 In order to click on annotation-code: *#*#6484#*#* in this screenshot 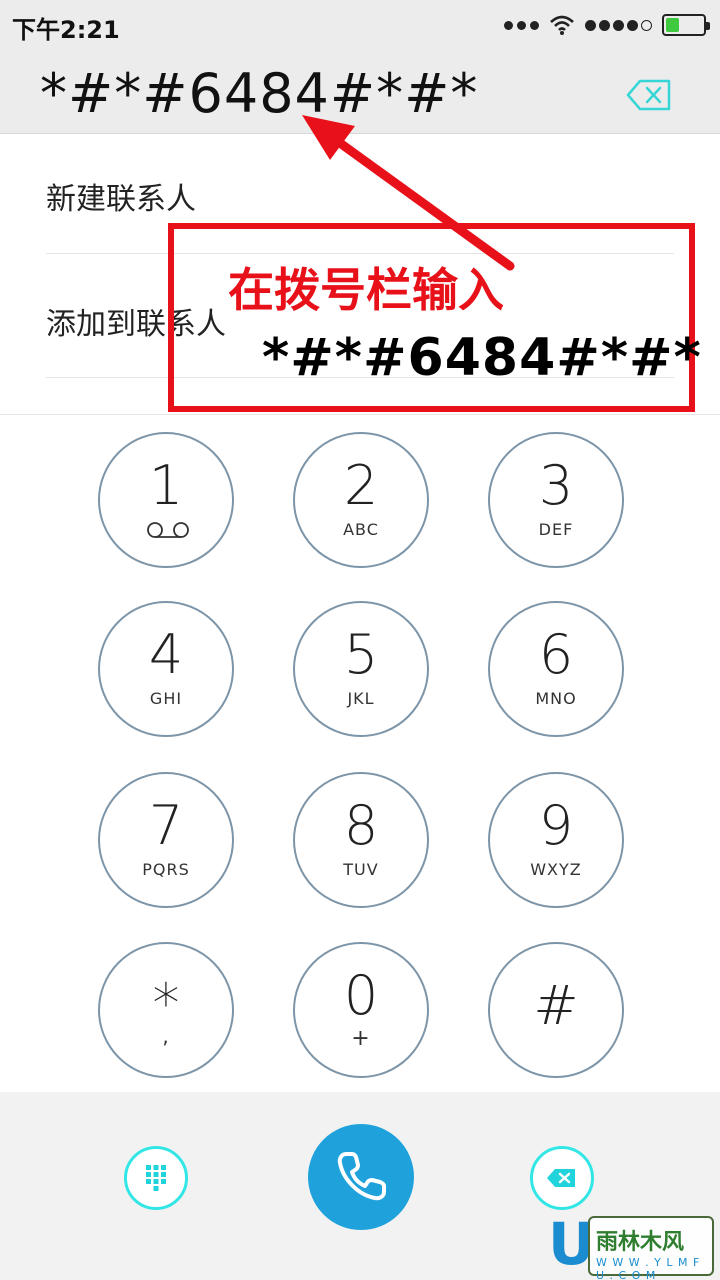, I will do `click(482, 358)`.